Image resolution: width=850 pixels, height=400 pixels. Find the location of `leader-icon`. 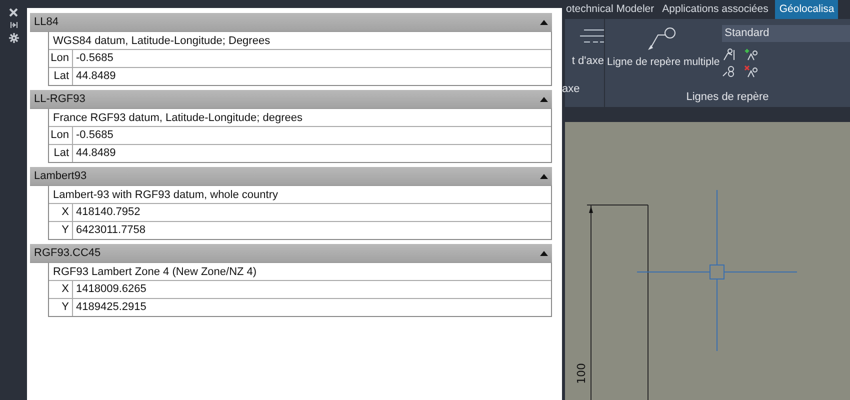

leader-icon is located at coordinates (663, 38).